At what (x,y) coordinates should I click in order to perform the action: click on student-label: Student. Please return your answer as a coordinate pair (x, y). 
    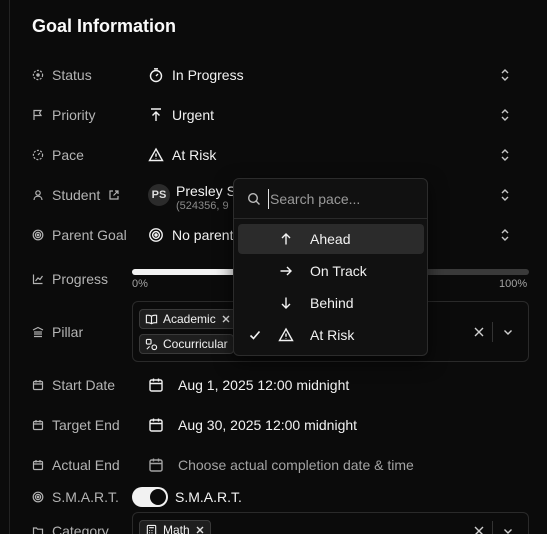
    Looking at the image, I should click on (76, 195).